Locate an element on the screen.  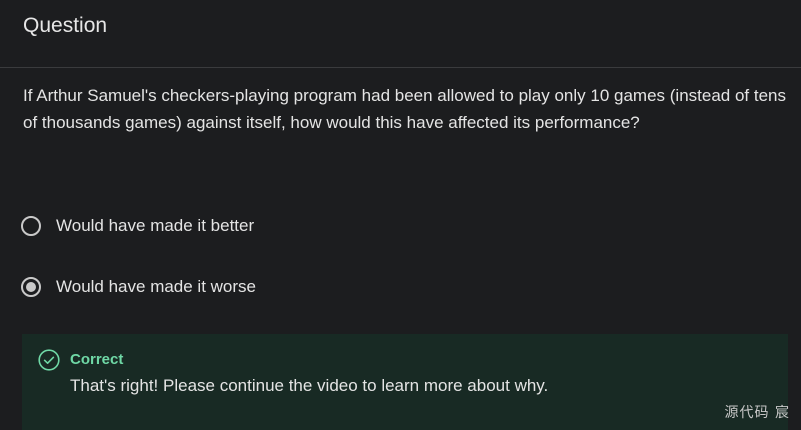
feedback-status: Correct is located at coordinates (97, 359).